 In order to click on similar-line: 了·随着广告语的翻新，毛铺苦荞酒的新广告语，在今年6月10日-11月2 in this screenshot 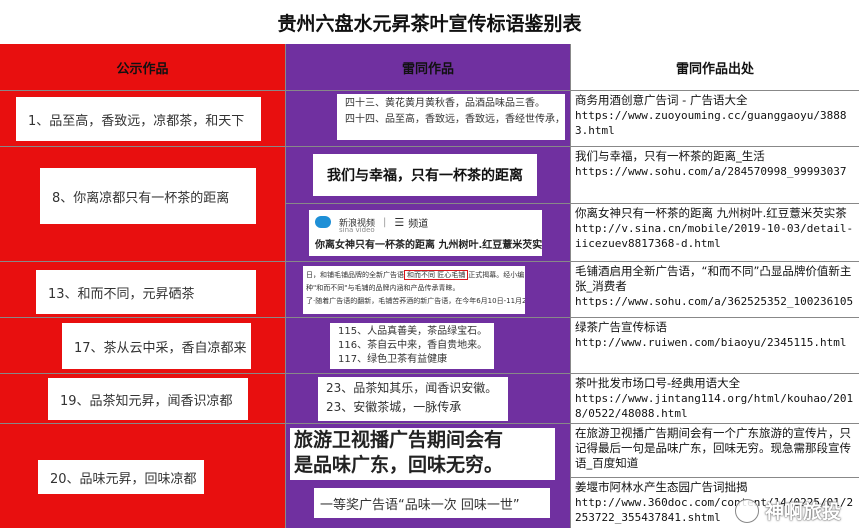, I will do `click(415, 301)`.